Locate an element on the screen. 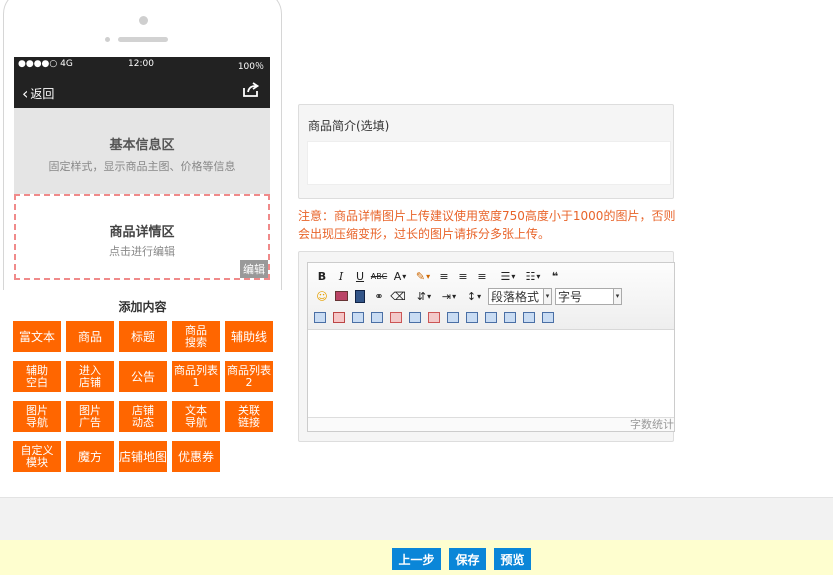 This screenshot has height=575, width=833. back-label: 返回 is located at coordinates (42, 94).